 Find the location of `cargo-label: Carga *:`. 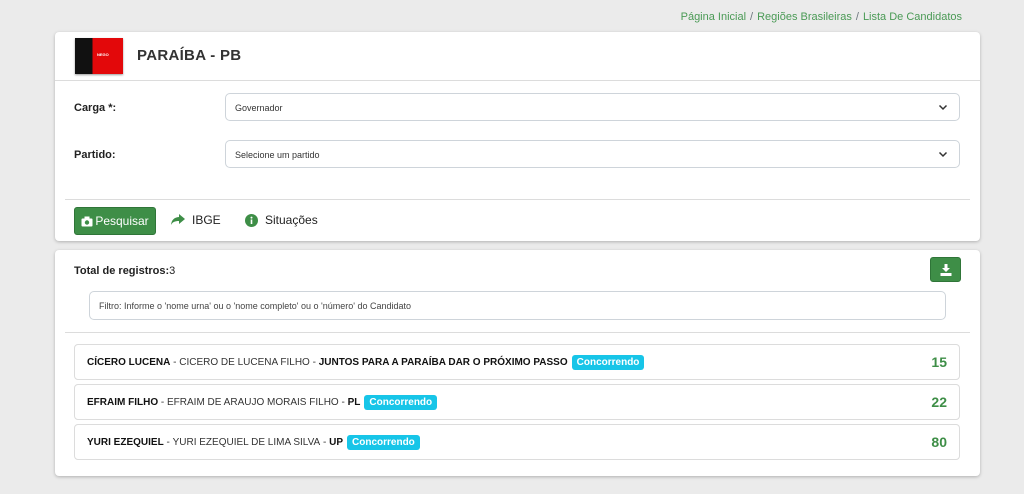

cargo-label: Carga *: is located at coordinates (95, 108).